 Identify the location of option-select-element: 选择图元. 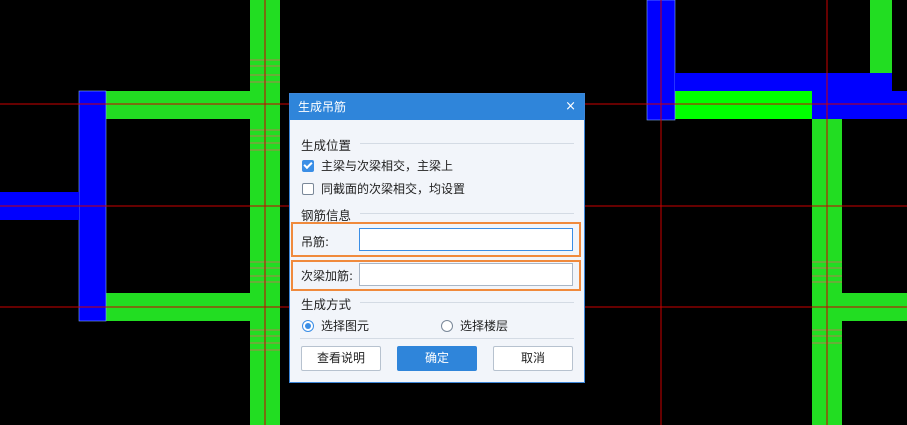
(335, 325).